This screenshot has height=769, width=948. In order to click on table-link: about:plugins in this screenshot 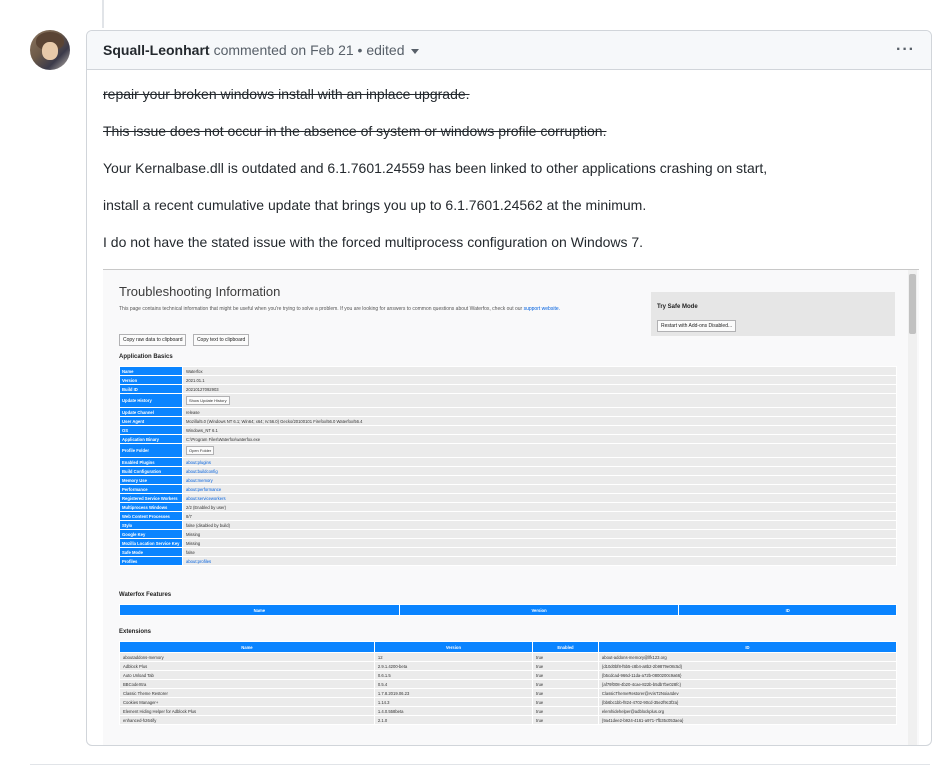, I will do `click(198, 462)`.